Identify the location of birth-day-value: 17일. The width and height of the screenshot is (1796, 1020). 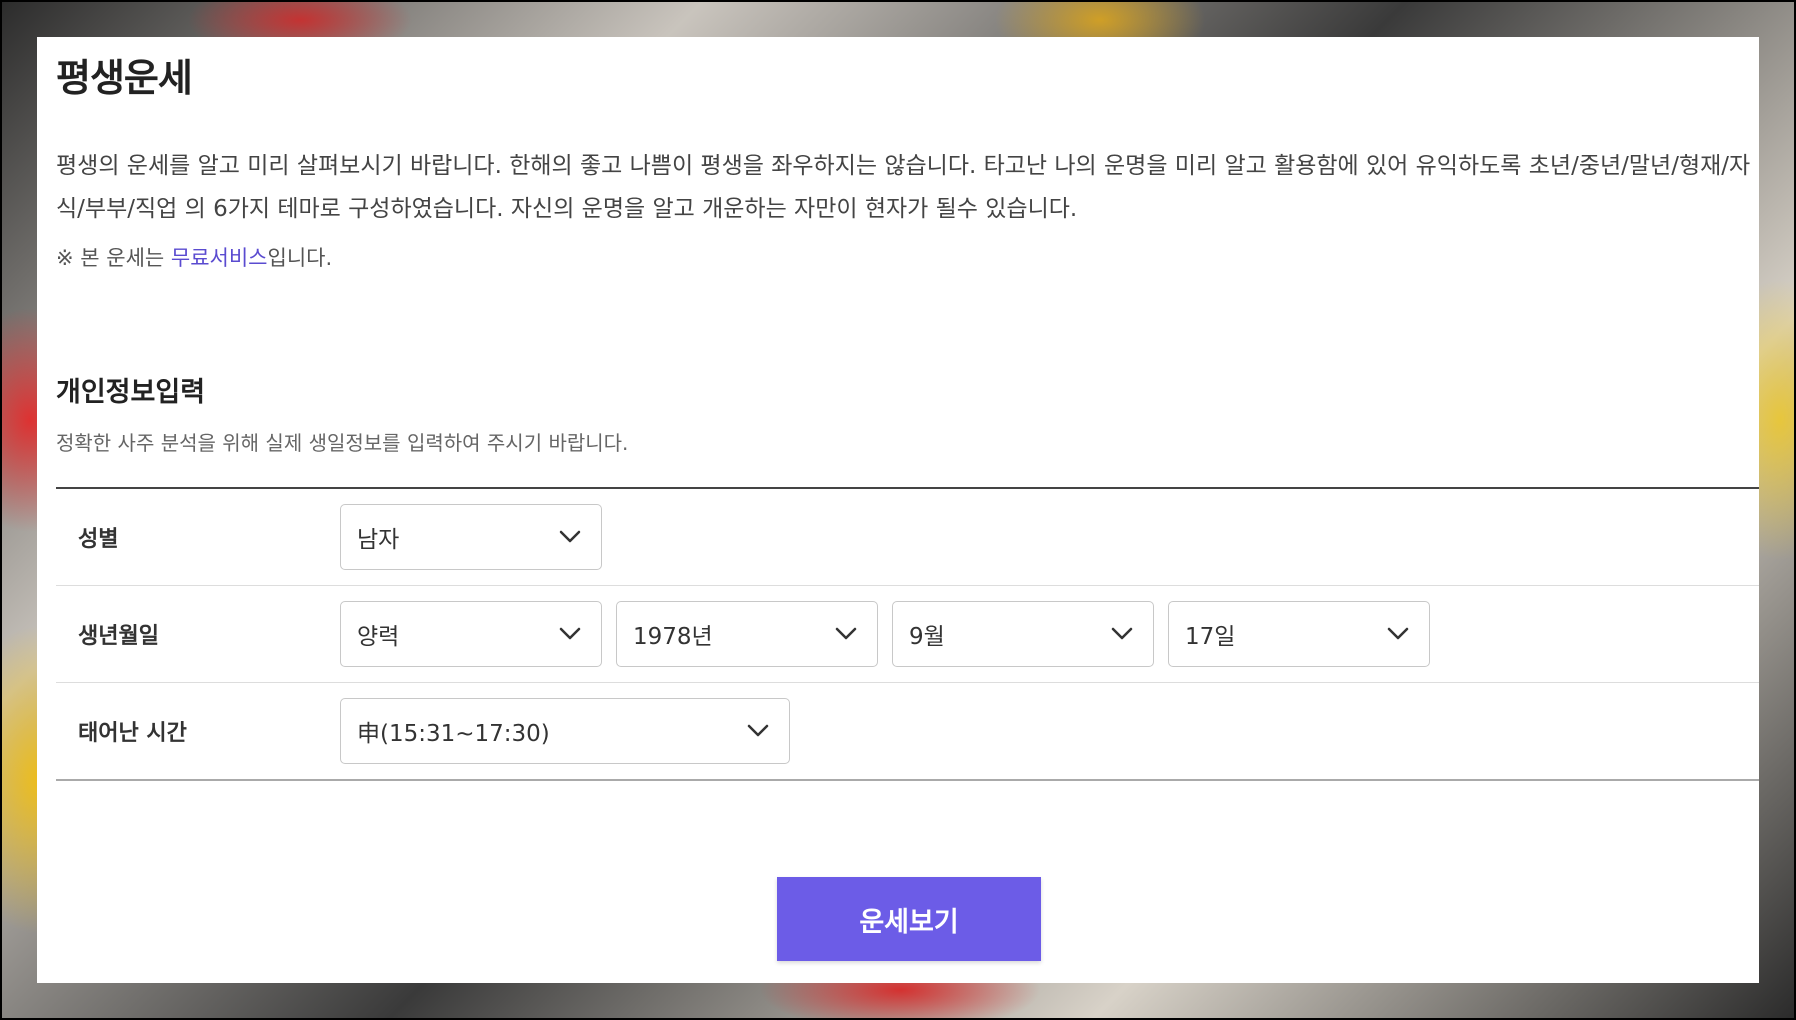
(1210, 637).